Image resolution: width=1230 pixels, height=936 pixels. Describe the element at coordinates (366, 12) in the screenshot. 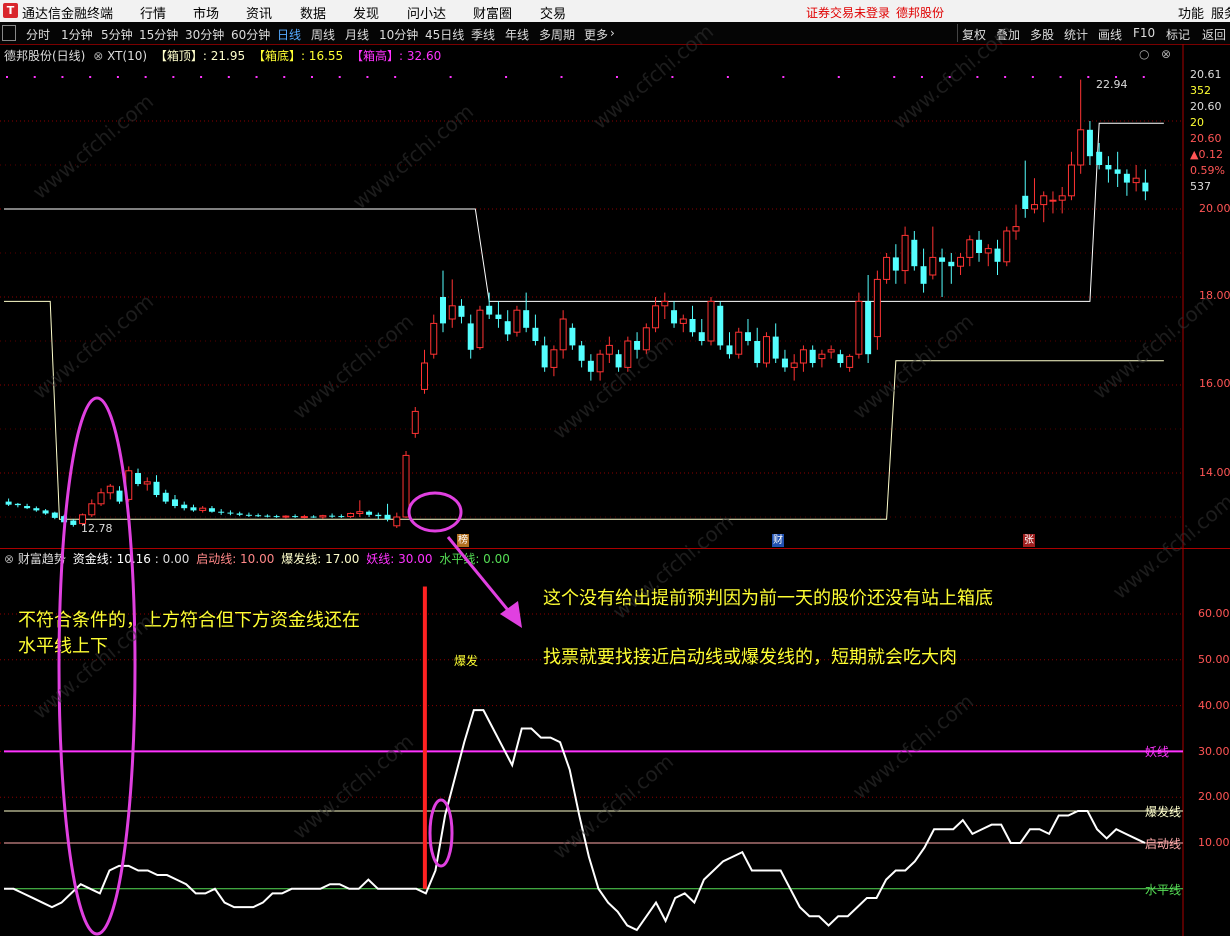

I see `menu-item-faxian: 发现` at that location.